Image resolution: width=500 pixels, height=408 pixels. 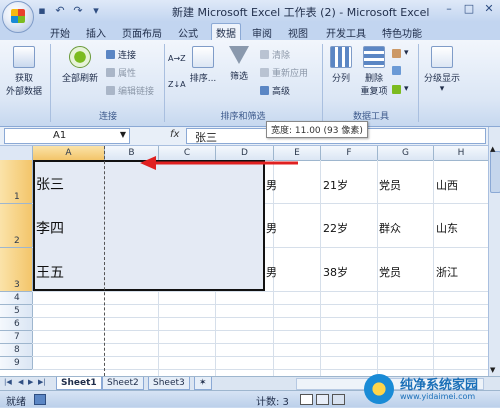 I want to click on edit-links-button: 编辑链接, so click(x=130, y=90).